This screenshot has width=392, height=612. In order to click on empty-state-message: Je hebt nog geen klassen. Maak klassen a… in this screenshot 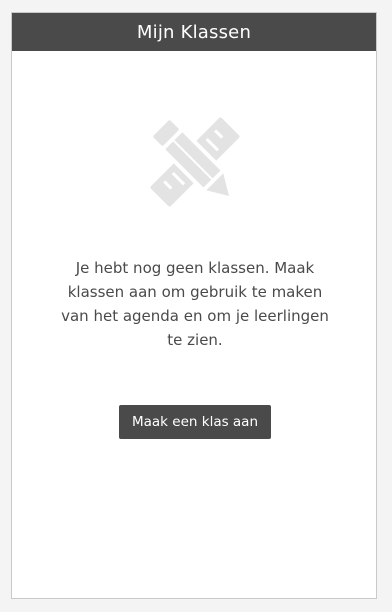, I will do `click(195, 304)`.